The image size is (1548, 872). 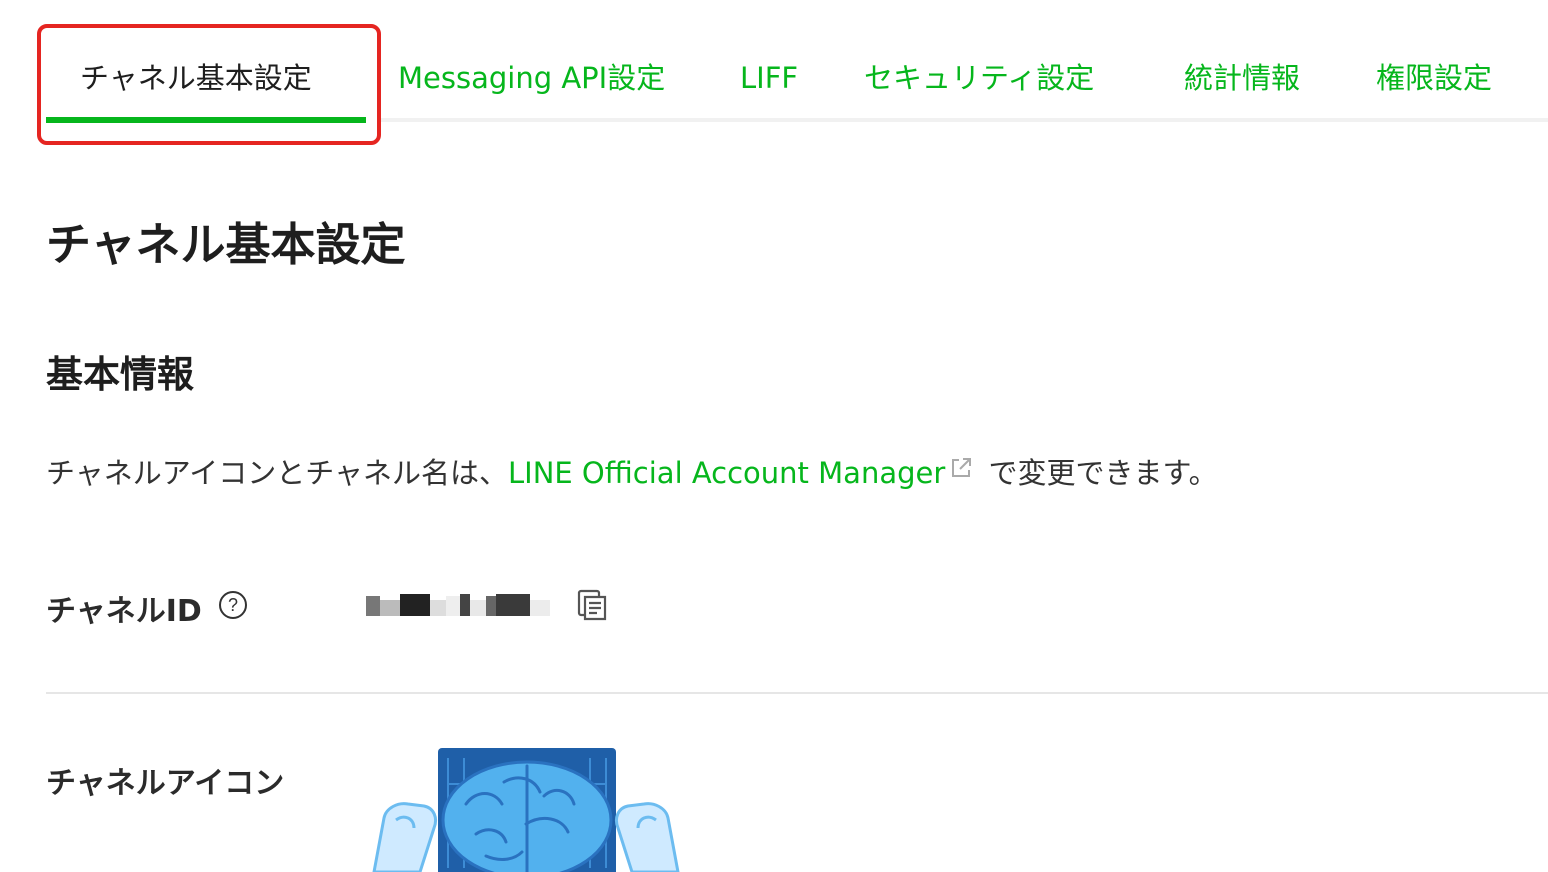 I want to click on channel-icon-label: チャネルアイコン, so click(x=165, y=783).